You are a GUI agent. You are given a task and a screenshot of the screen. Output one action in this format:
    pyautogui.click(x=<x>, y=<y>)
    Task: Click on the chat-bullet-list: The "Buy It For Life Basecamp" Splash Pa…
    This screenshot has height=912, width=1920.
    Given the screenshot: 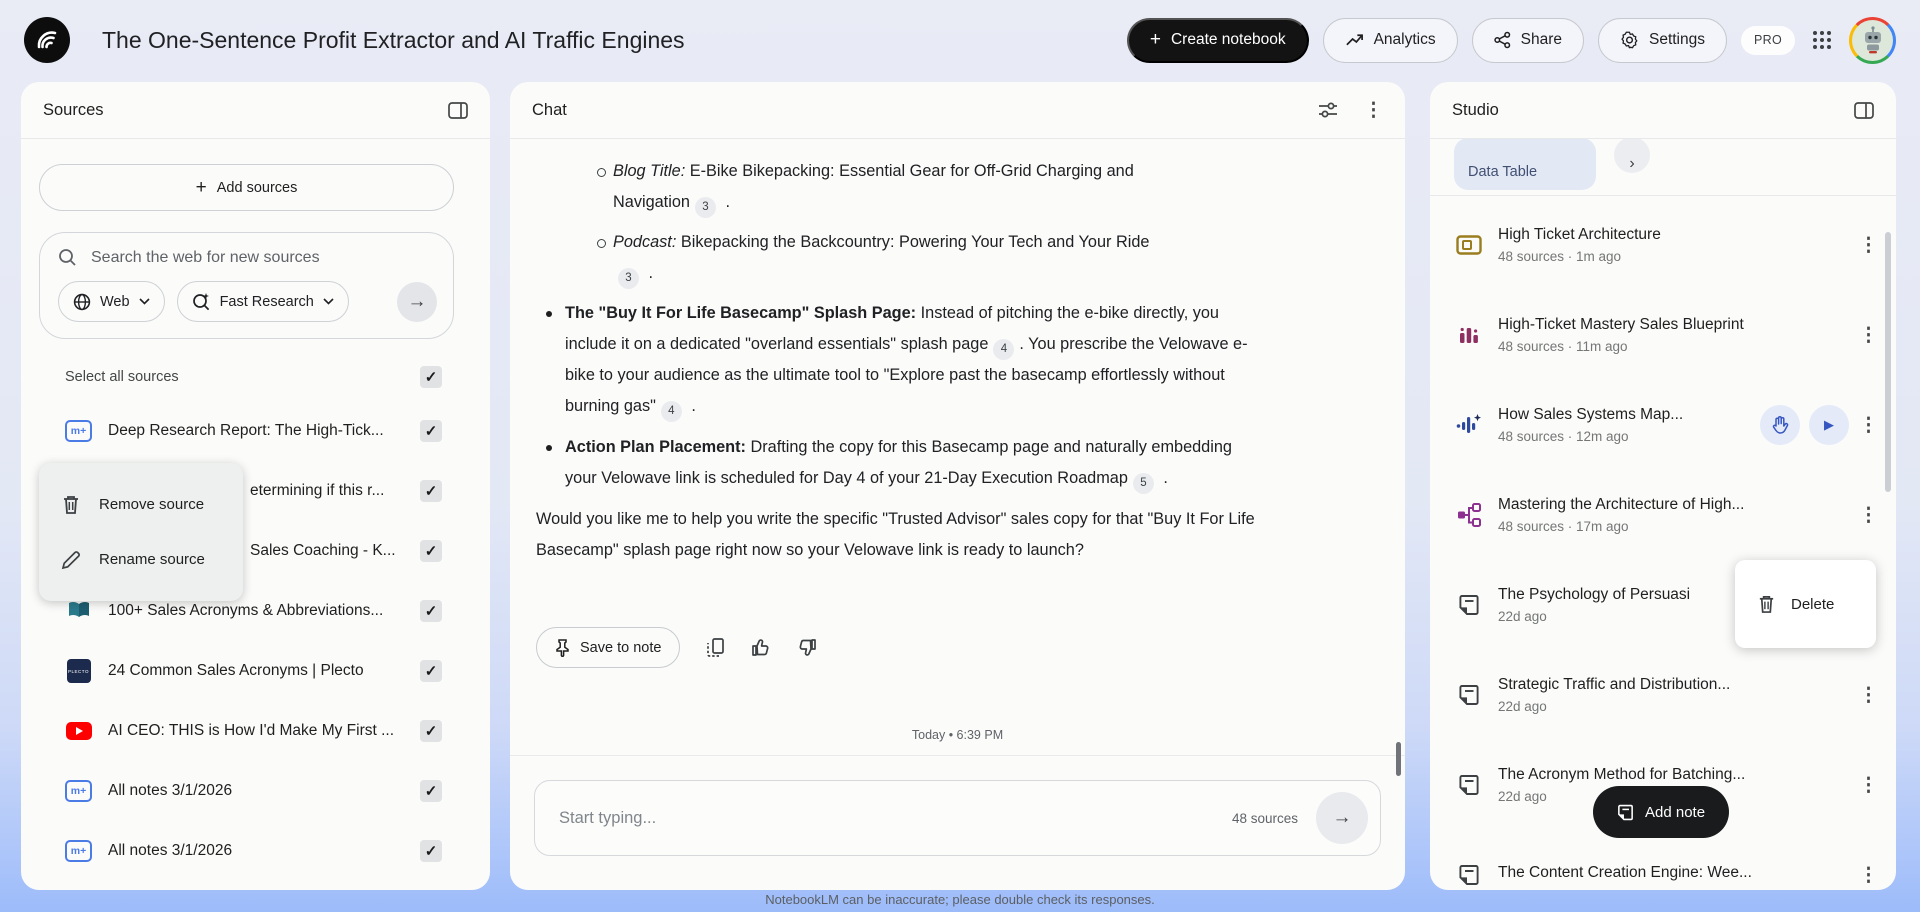 What is the action you would take?
    pyautogui.click(x=896, y=396)
    